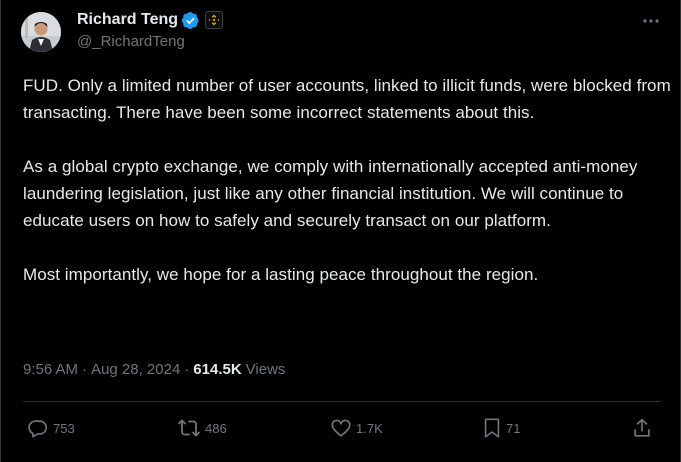  I want to click on reply-button: 753, so click(51, 428).